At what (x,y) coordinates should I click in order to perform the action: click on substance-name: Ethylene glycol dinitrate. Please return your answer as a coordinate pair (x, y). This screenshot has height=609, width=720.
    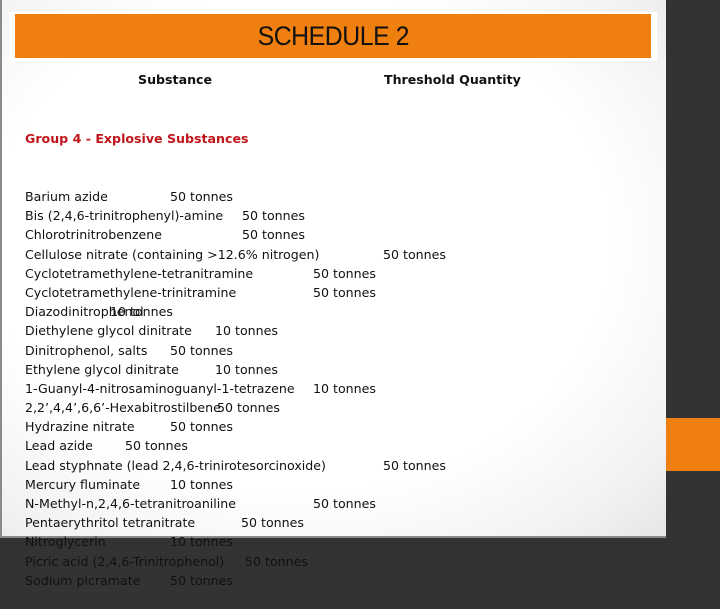
    Looking at the image, I should click on (102, 369).